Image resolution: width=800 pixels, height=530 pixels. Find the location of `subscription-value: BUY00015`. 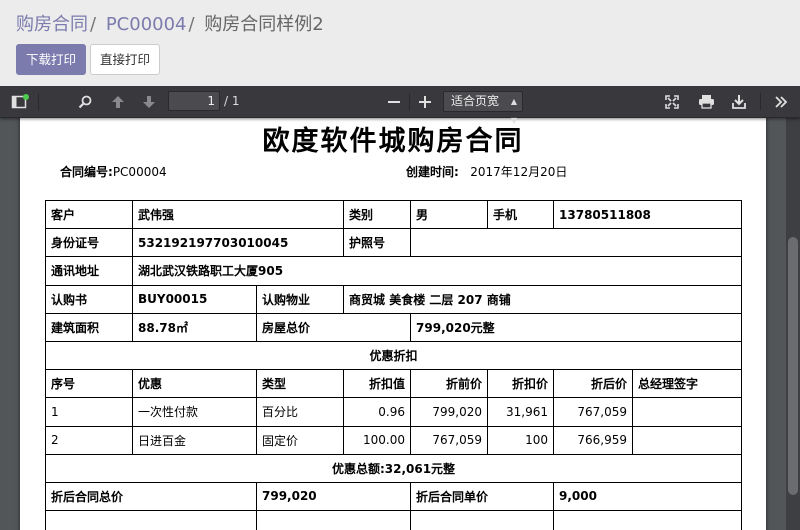

subscription-value: BUY00015 is located at coordinates (194, 299).